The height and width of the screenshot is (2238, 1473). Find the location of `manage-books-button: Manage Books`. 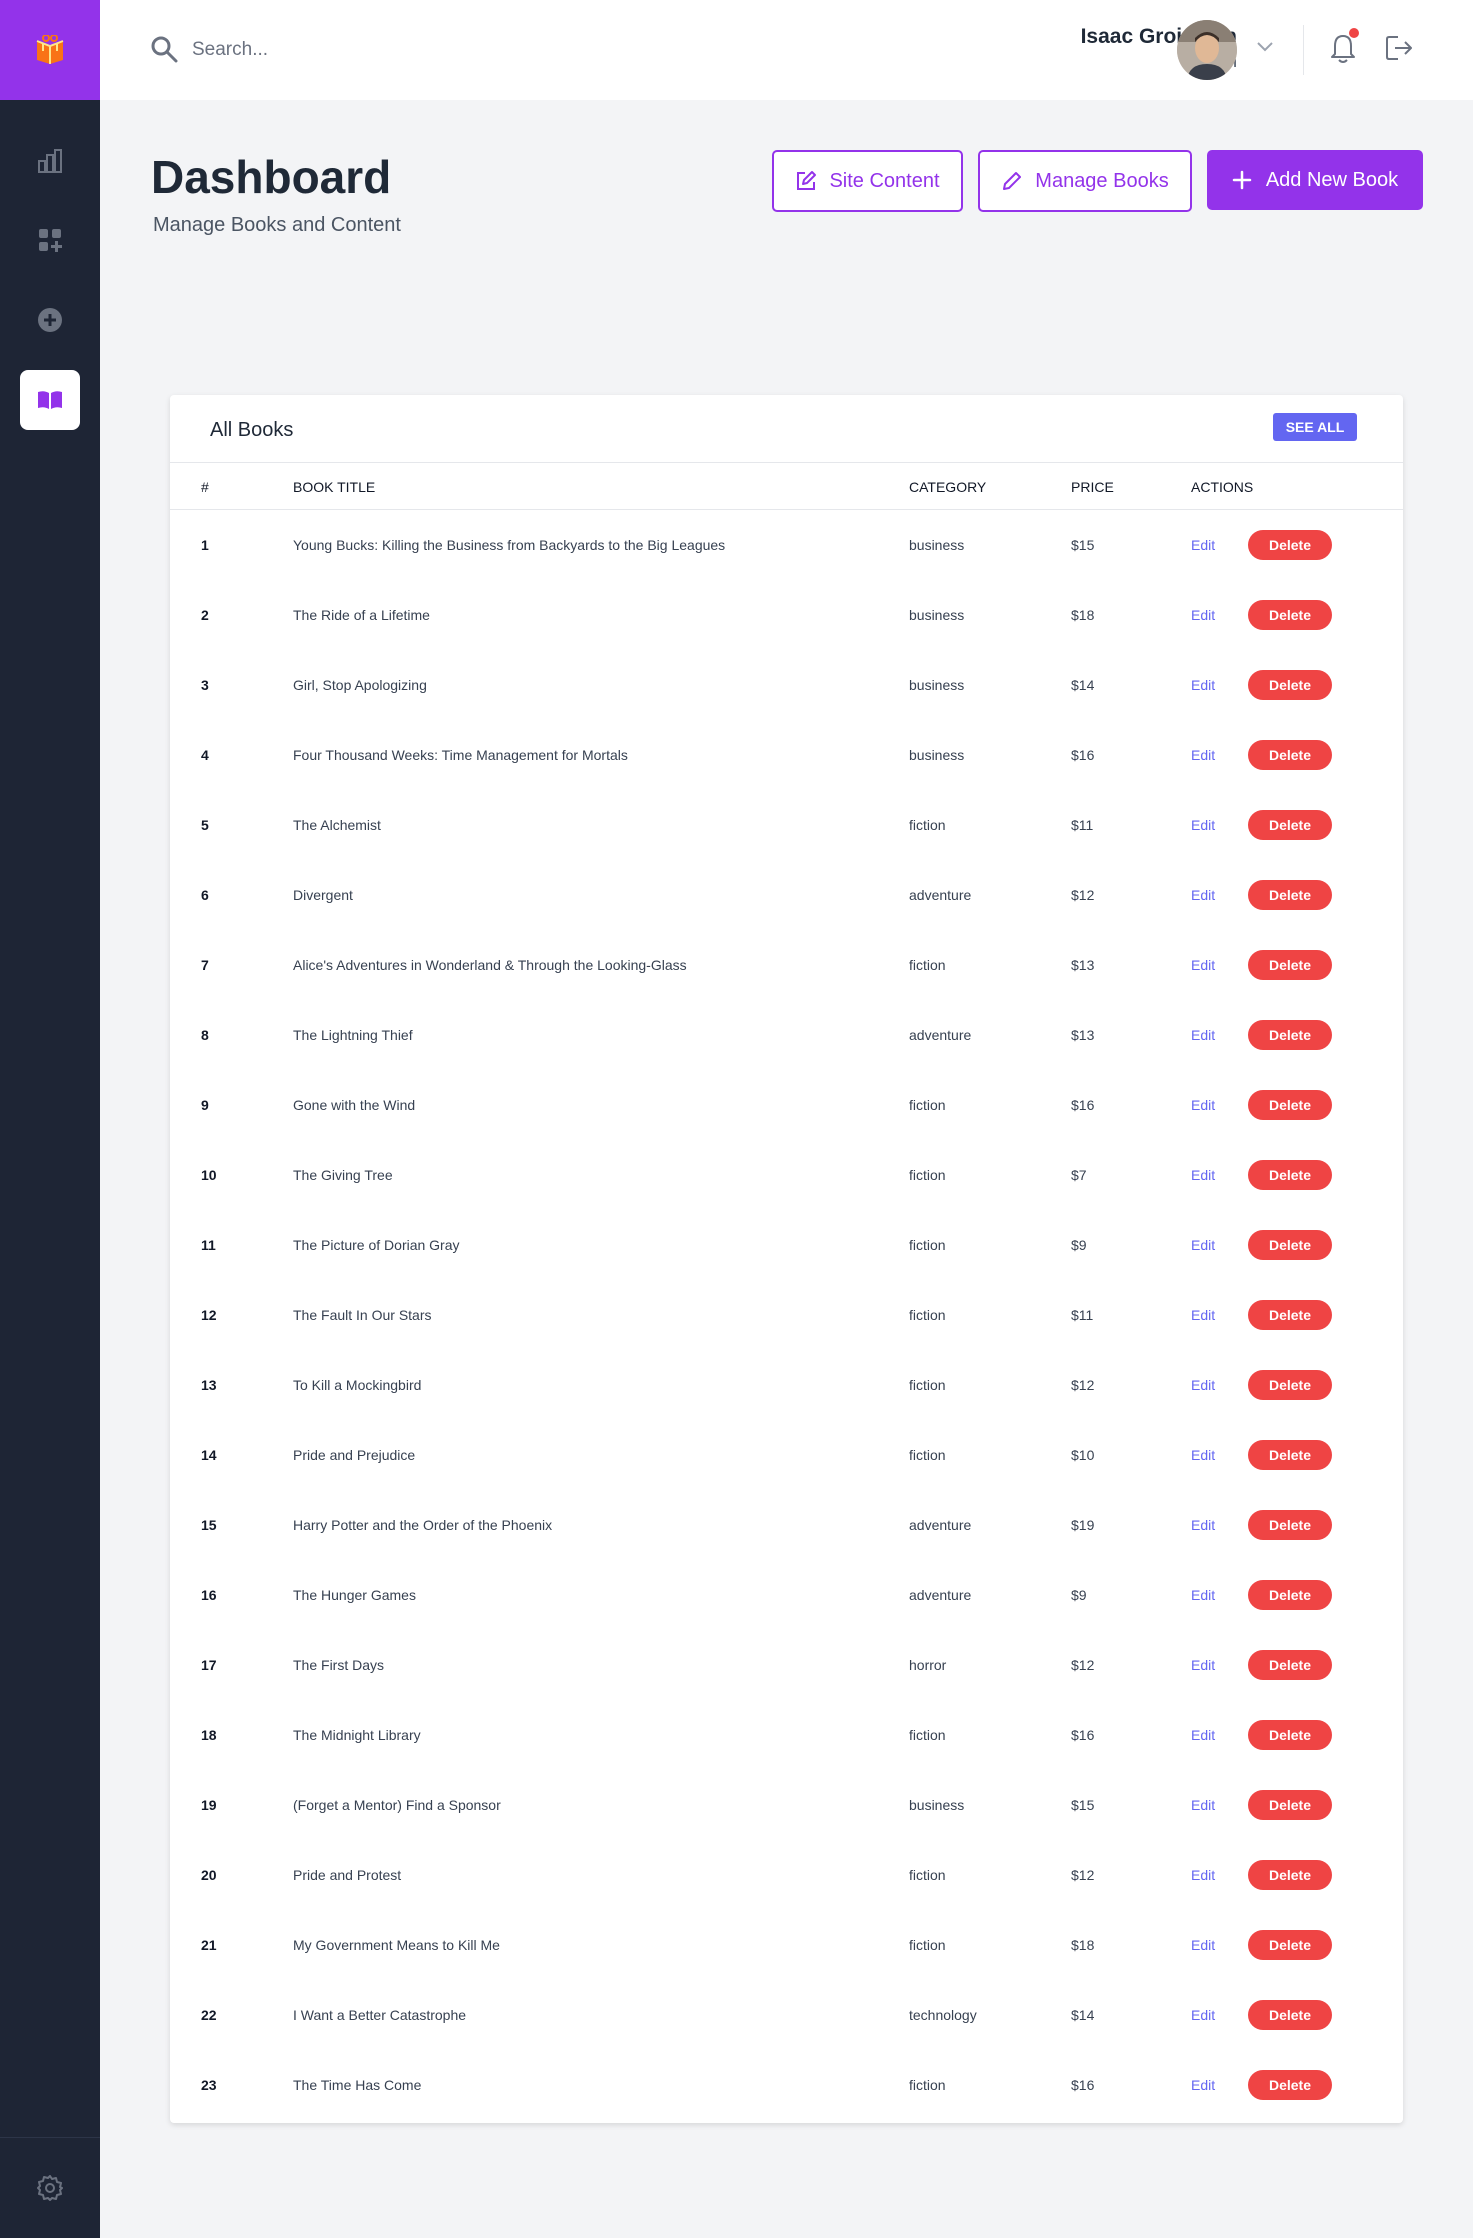

manage-books-button: Manage Books is located at coordinates (1085, 181).